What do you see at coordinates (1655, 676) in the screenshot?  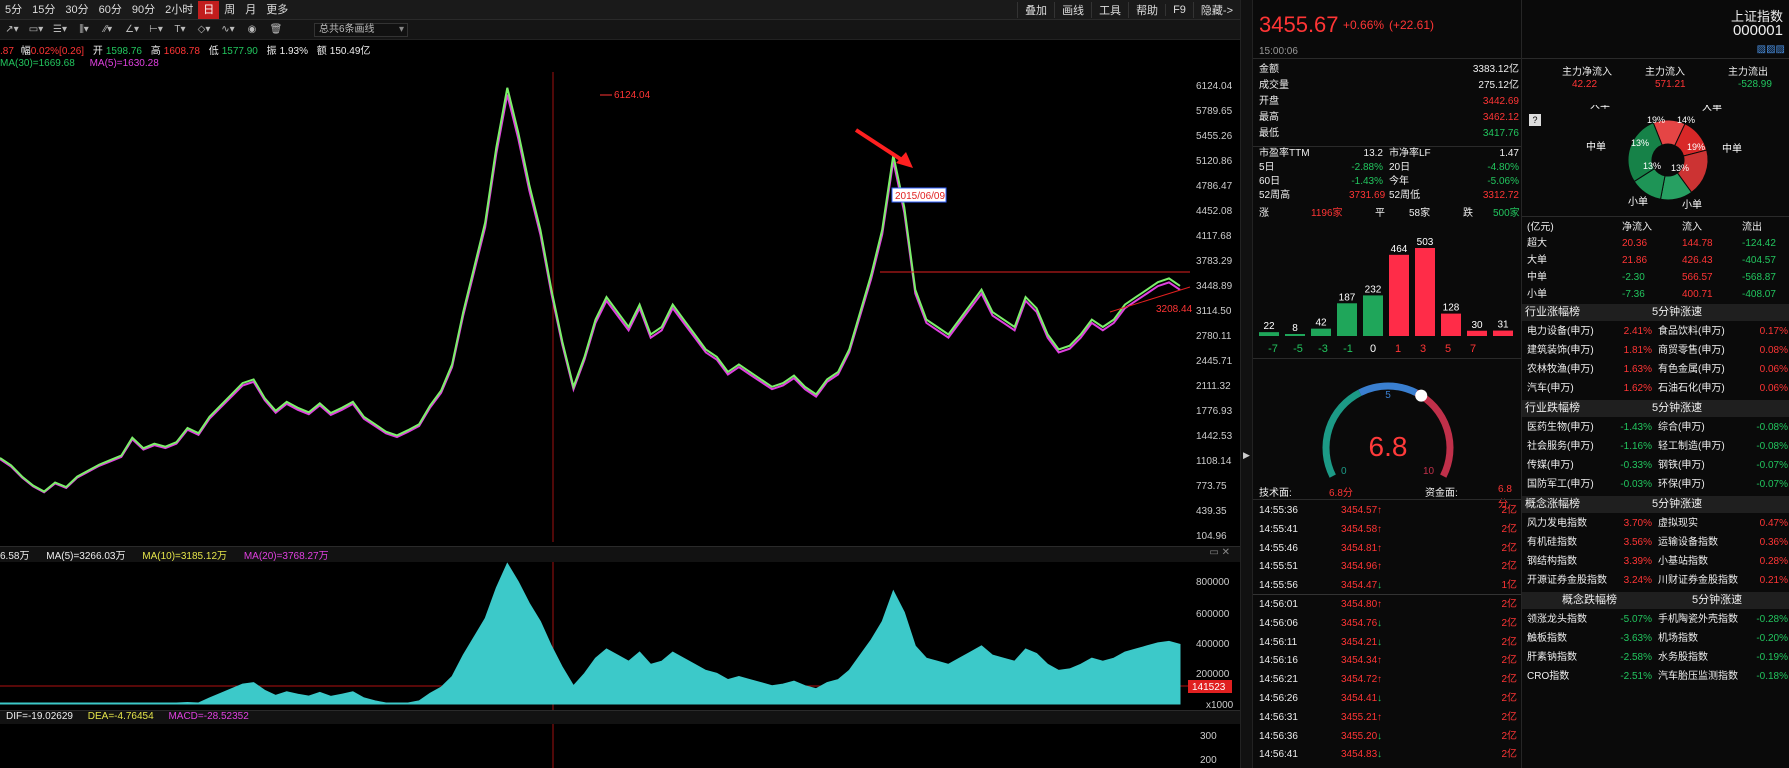 I see `section-row: CRO指数 -2.51% 汽车胎压监测指数 -0.18%` at bounding box center [1655, 676].